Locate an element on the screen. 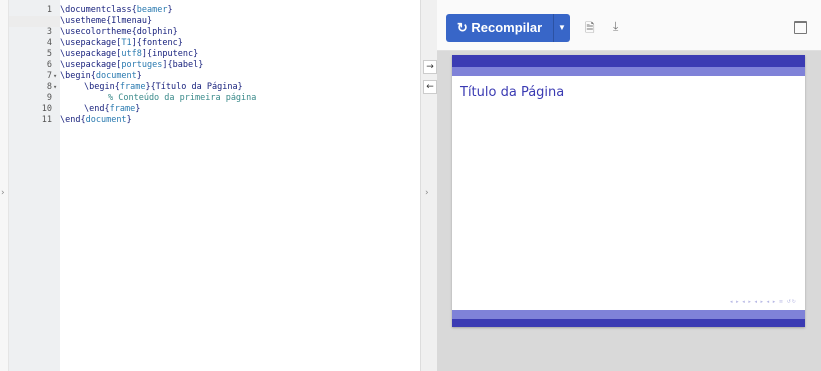 Image resolution: width=821 pixels, height=371 pixels. line-number: 7 is located at coordinates (49, 76).